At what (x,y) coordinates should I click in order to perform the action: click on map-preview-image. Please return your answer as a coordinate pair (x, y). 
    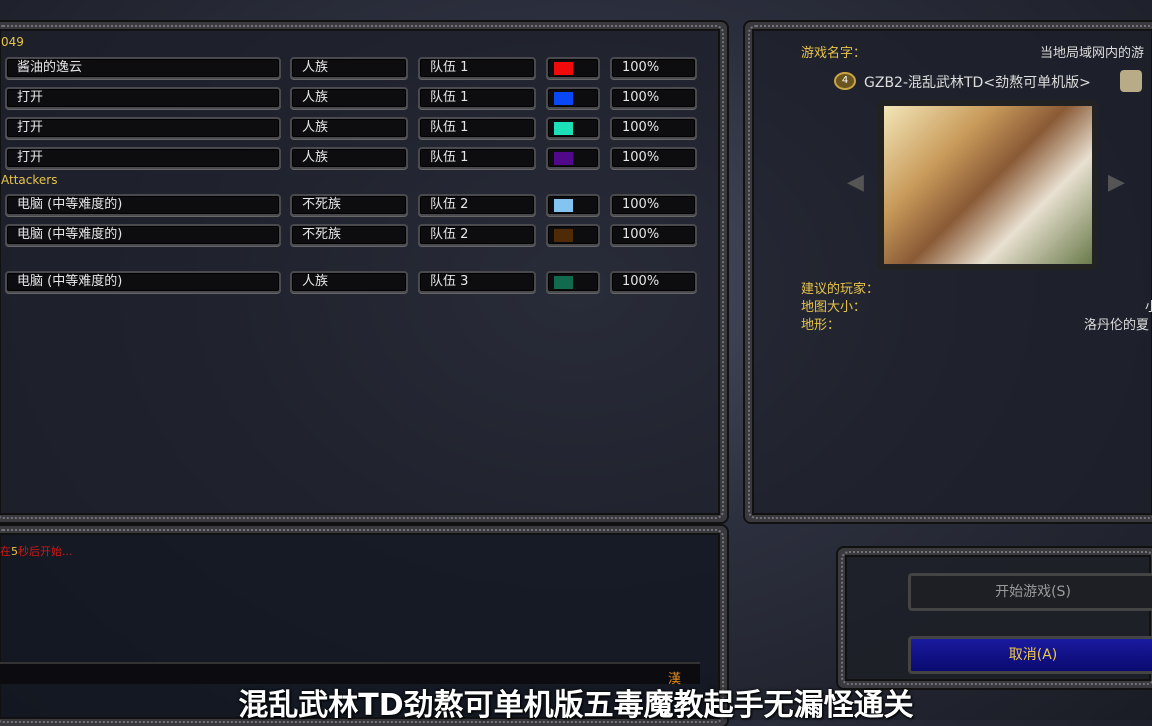
    Looking at the image, I should click on (988, 185).